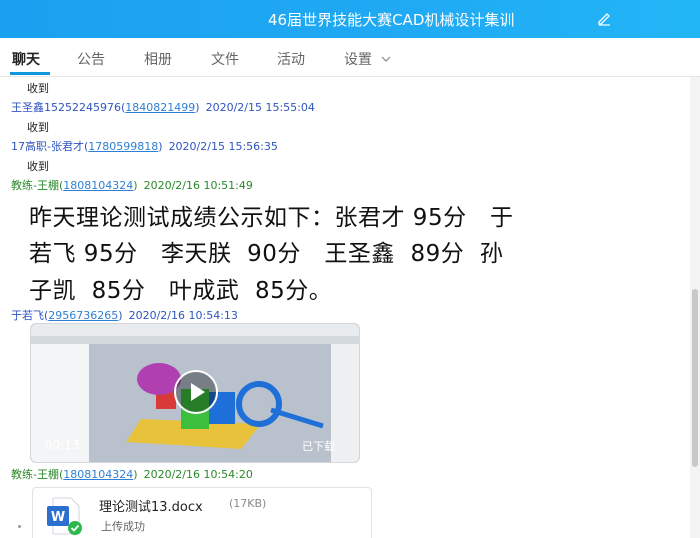  What do you see at coordinates (47, 146) in the screenshot?
I see `sender-name: 17高职-张君才` at bounding box center [47, 146].